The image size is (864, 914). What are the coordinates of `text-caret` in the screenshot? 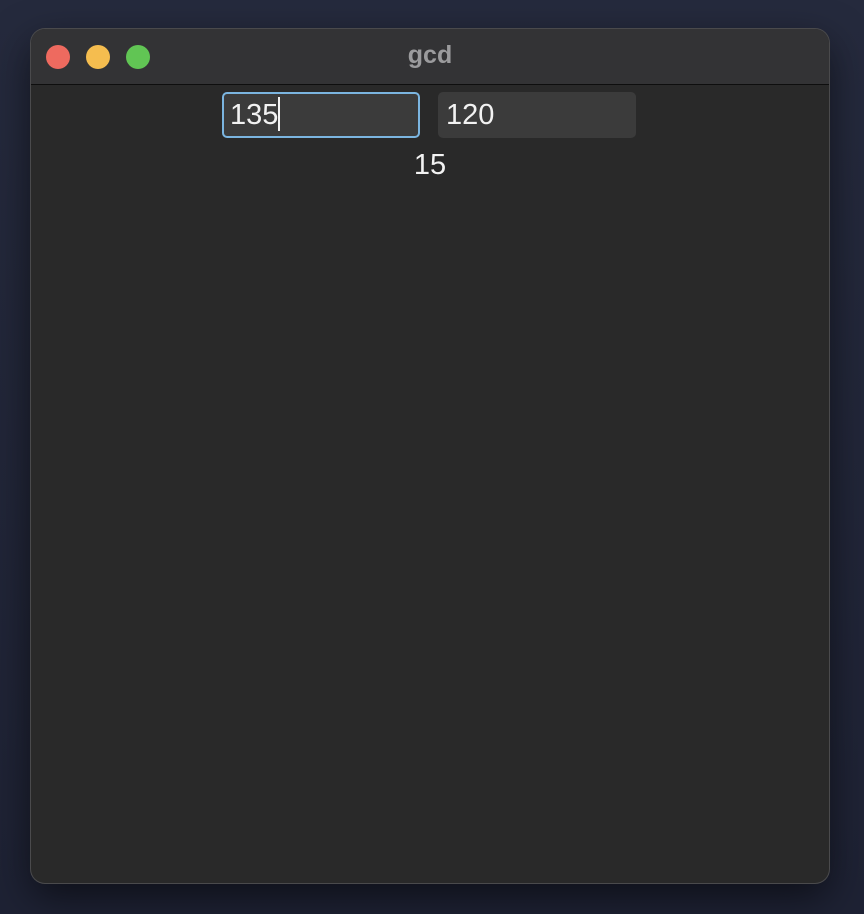 It's located at (279, 114).